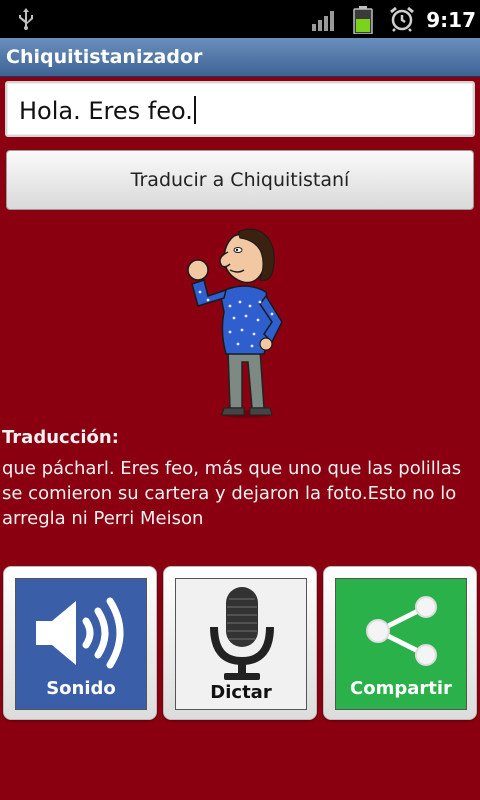  I want to click on dictate-button: Dictar, so click(240, 643).